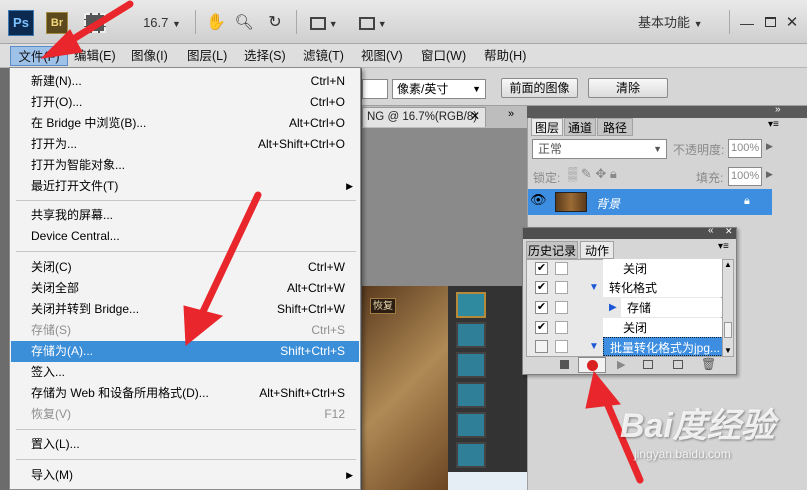 Image resolution: width=807 pixels, height=490 pixels. What do you see at coordinates (475, 116) in the screenshot?
I see `close-tab-icon: ✕` at bounding box center [475, 116].